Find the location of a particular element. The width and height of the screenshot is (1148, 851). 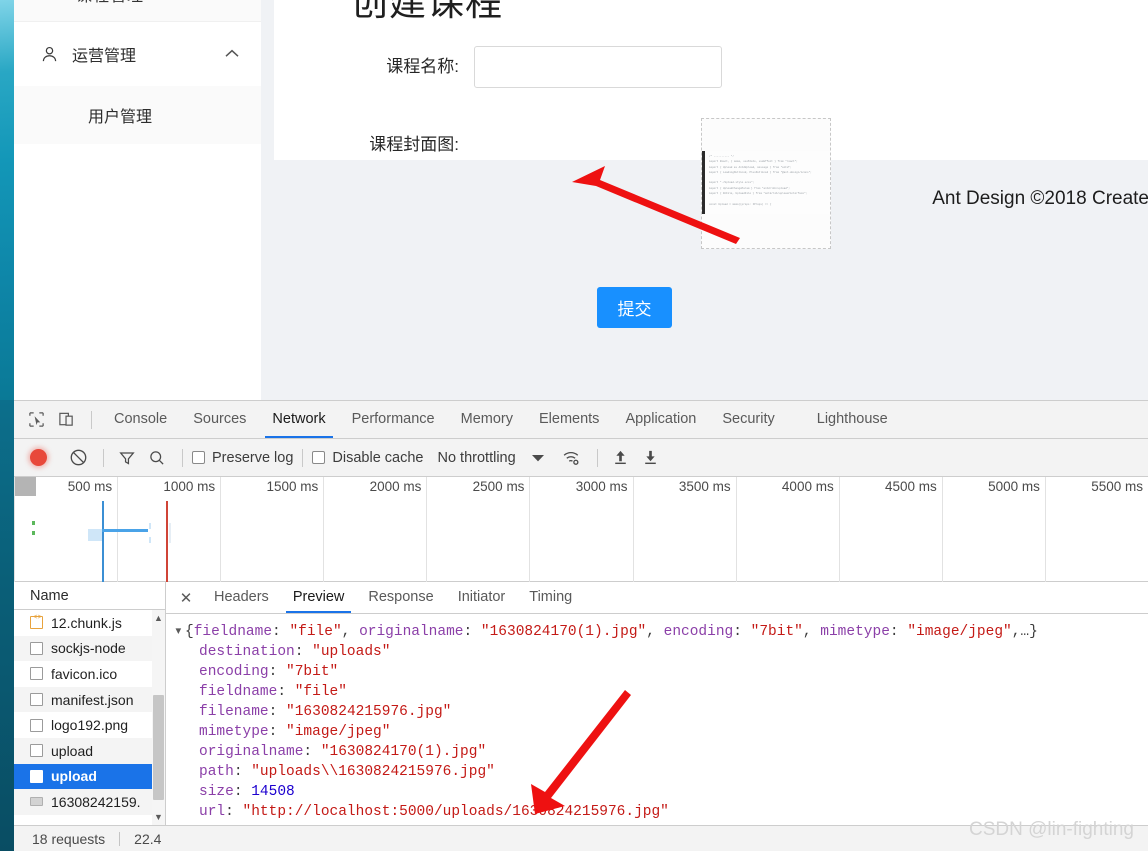

form-row-course-name: 课程名称: is located at coordinates (535, 67).